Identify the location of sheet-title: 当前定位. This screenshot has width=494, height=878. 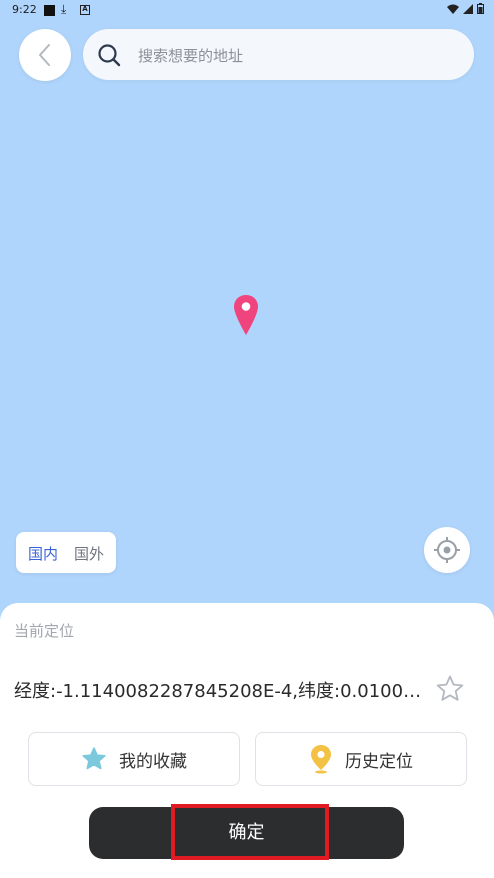
(44, 631).